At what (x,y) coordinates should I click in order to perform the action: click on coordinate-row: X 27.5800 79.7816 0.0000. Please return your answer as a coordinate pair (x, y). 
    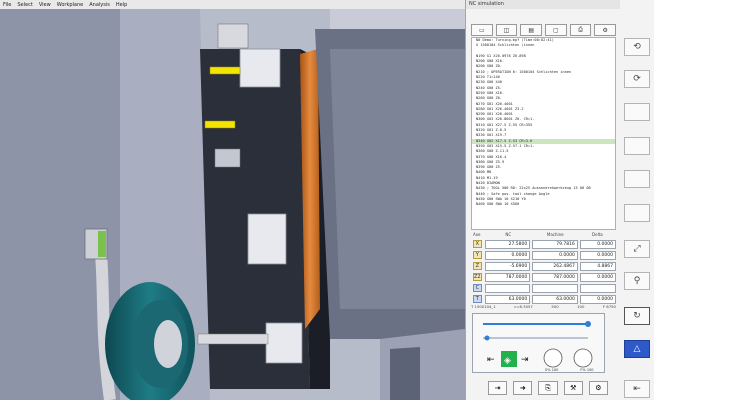
    Looking at the image, I should click on (543, 244).